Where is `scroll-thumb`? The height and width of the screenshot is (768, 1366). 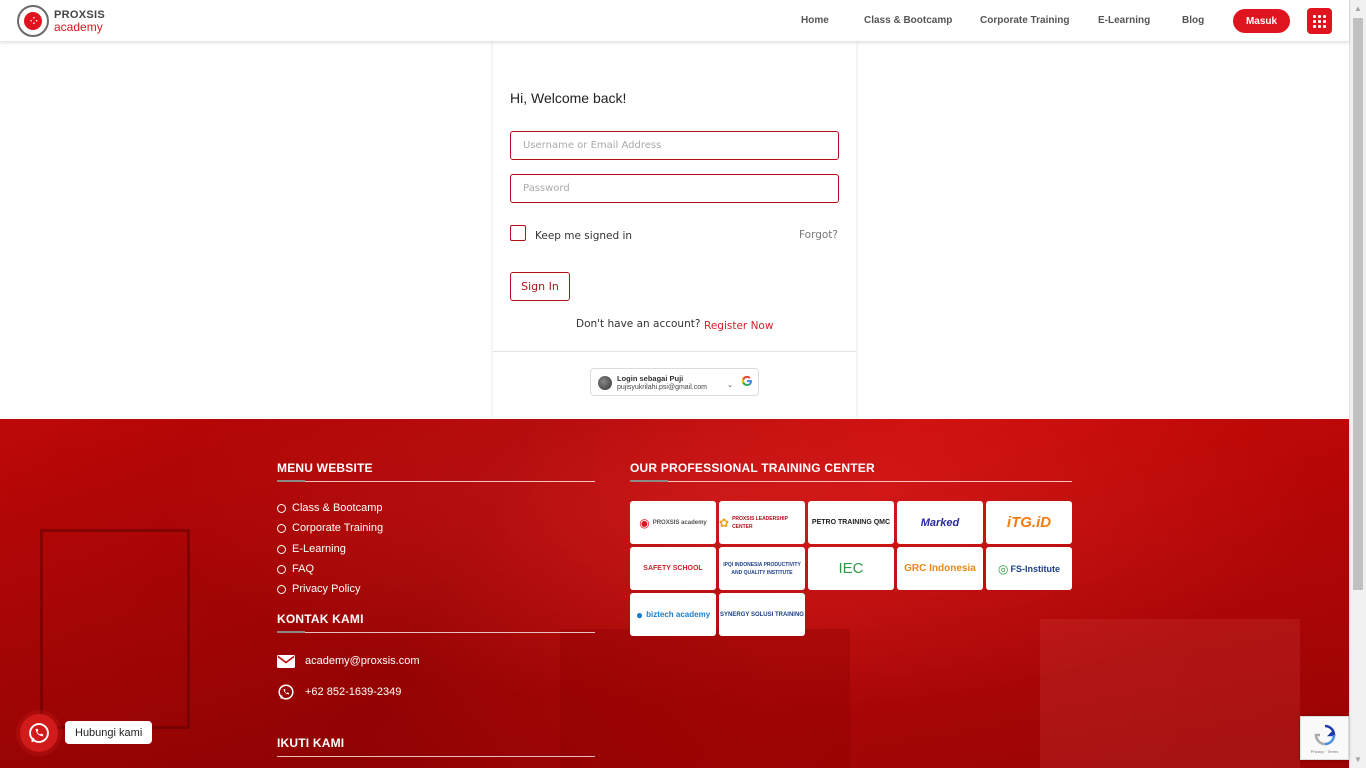 scroll-thumb is located at coordinates (1358, 304).